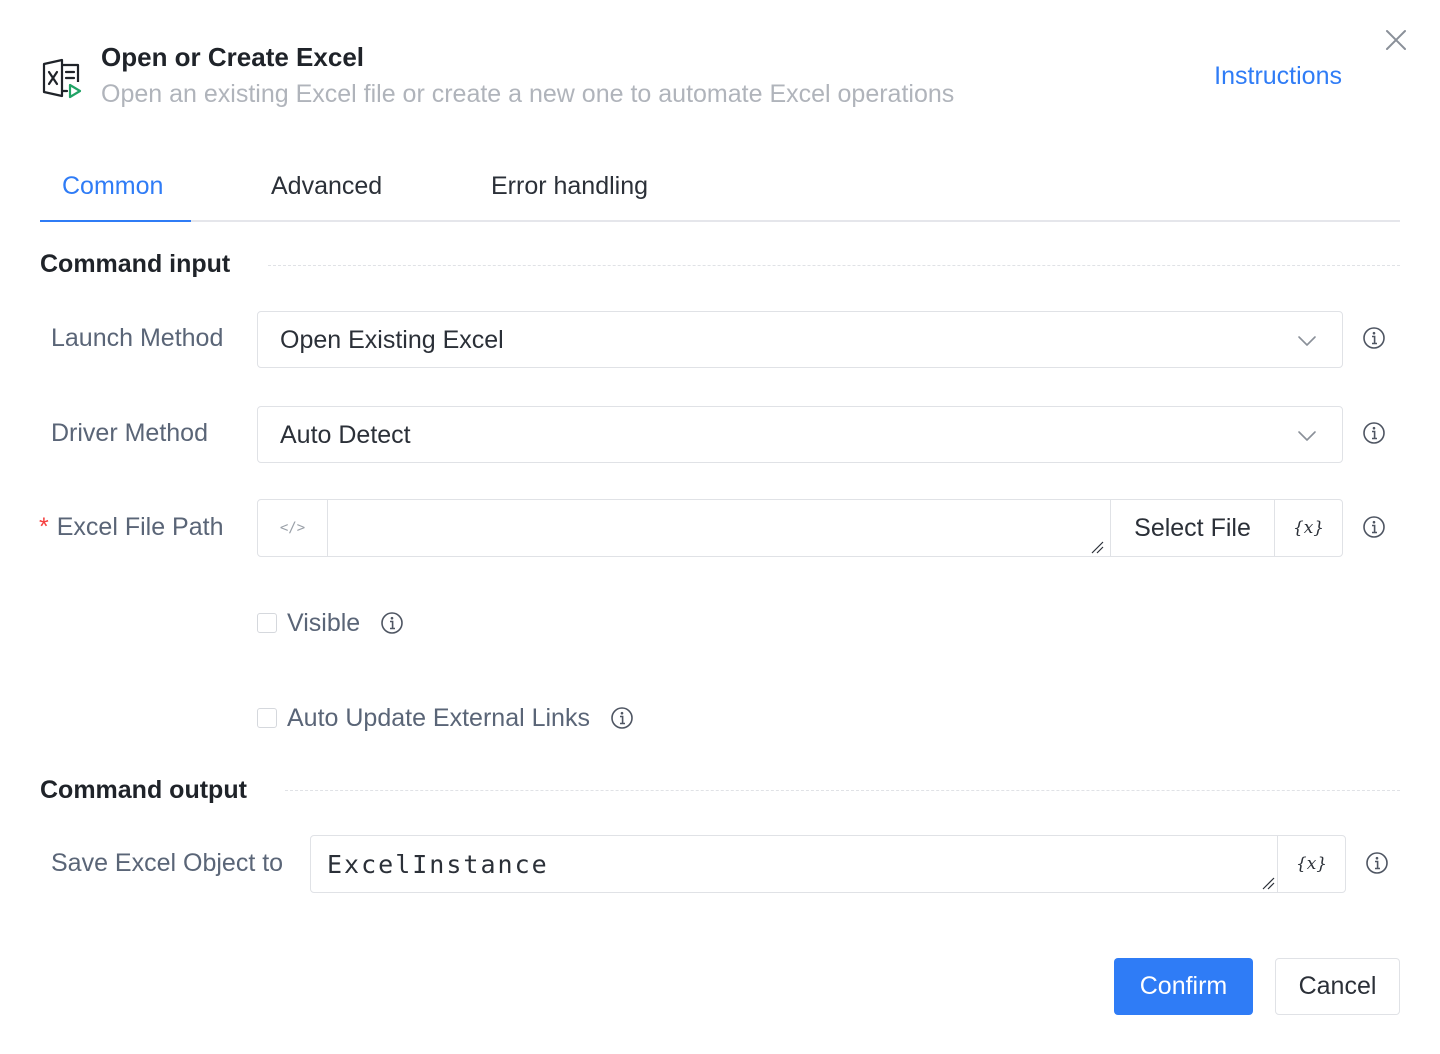 The width and height of the screenshot is (1440, 1054). I want to click on excel-file-path-label-text: Excel File Path, so click(140, 527).